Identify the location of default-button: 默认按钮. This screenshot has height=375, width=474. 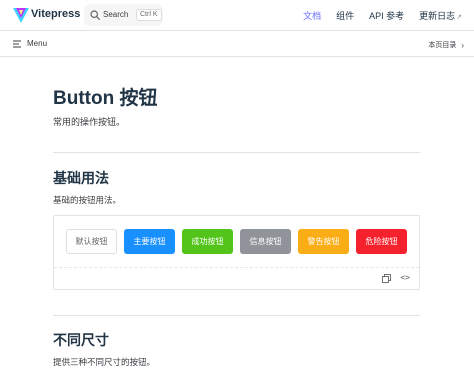
(91, 241).